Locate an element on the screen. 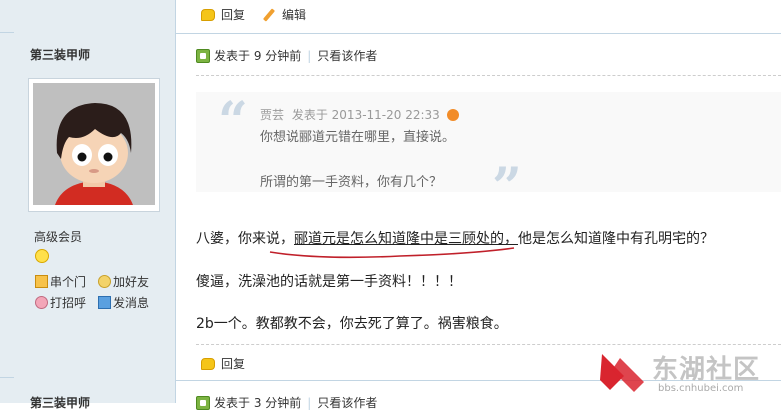 The width and height of the screenshot is (781, 411). watermark-text: 东湖社区 is located at coordinates (706, 370).